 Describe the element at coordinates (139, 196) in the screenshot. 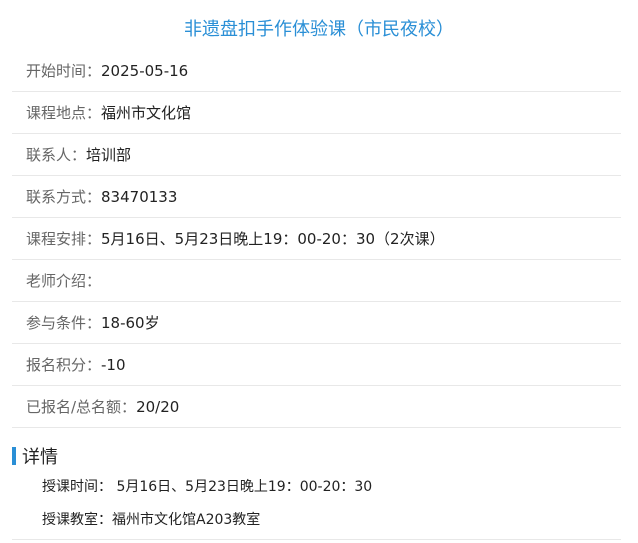

I see `phone-value: 83470133` at that location.